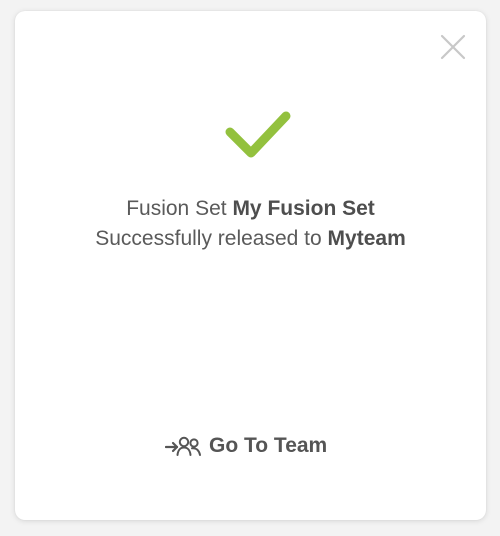 The height and width of the screenshot is (536, 500). I want to click on message-line-1: Fusion Set My Fusion Set, so click(250, 209).